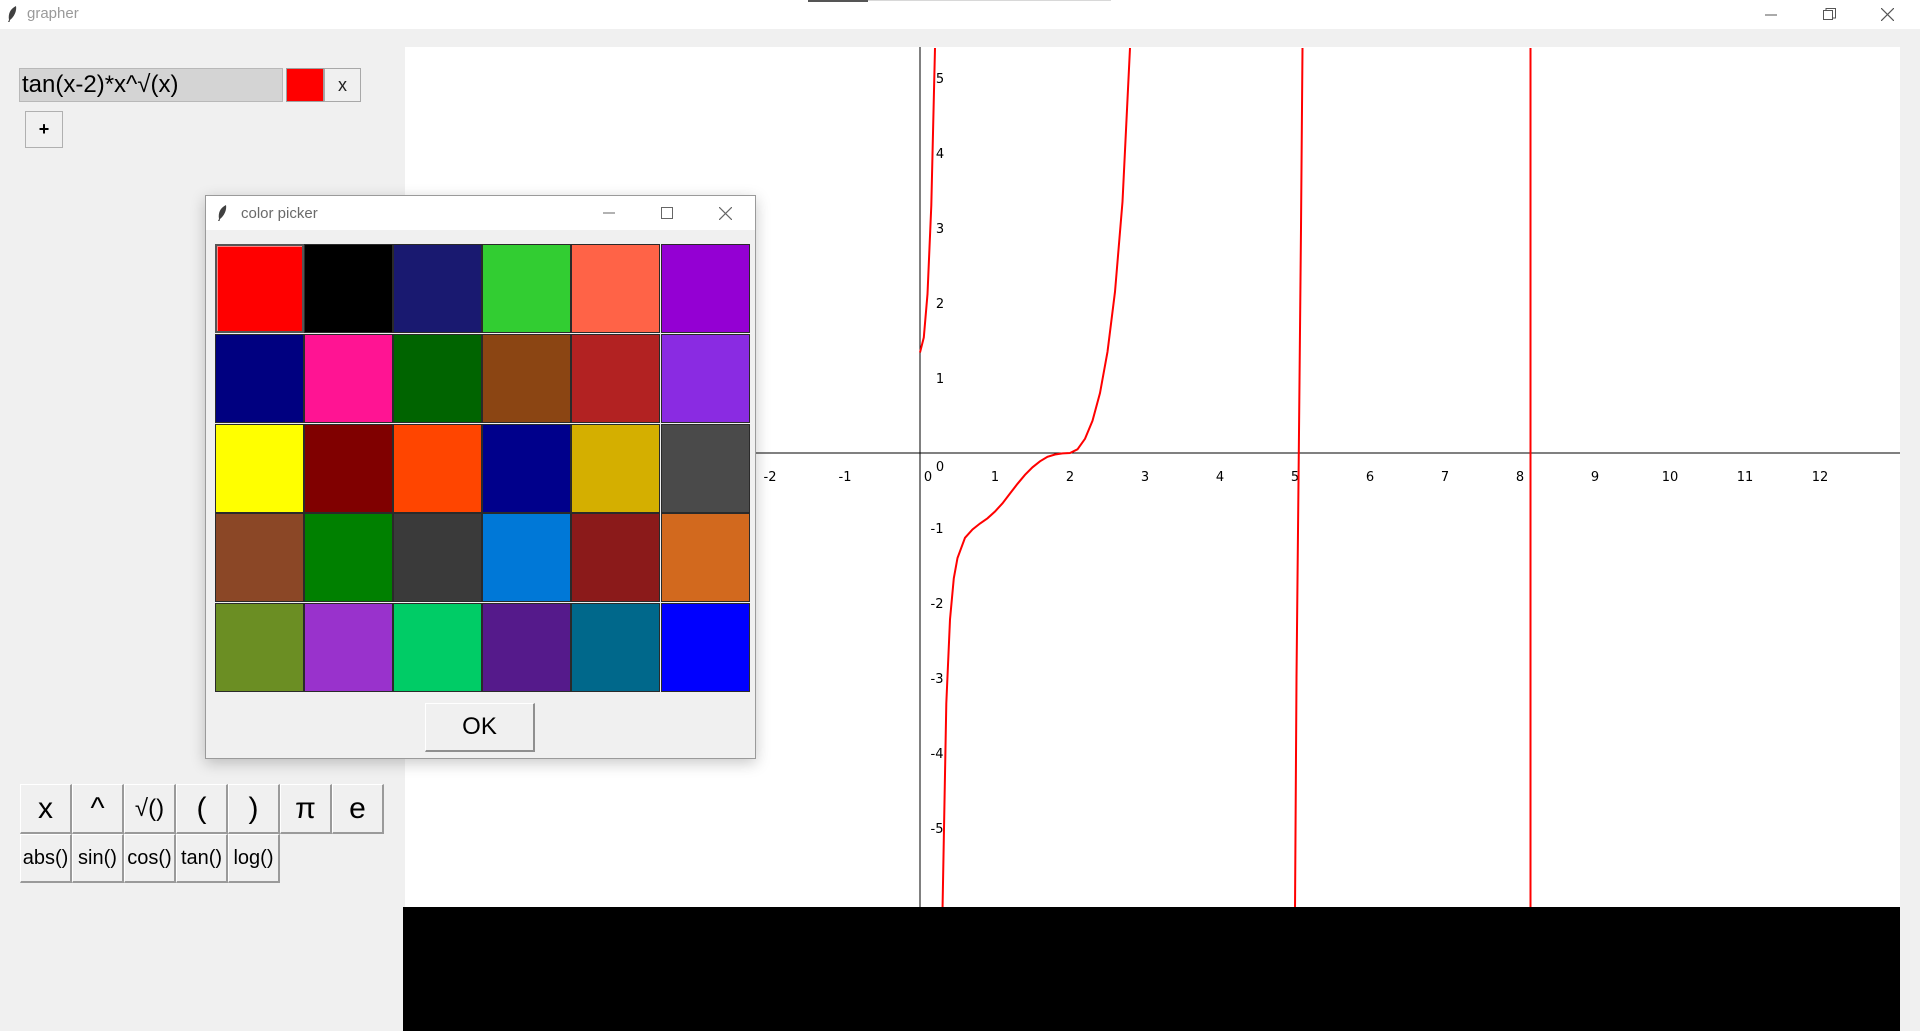 The height and width of the screenshot is (1031, 1920). Describe the element at coordinates (1887, 14) in the screenshot. I see `close-button` at that location.